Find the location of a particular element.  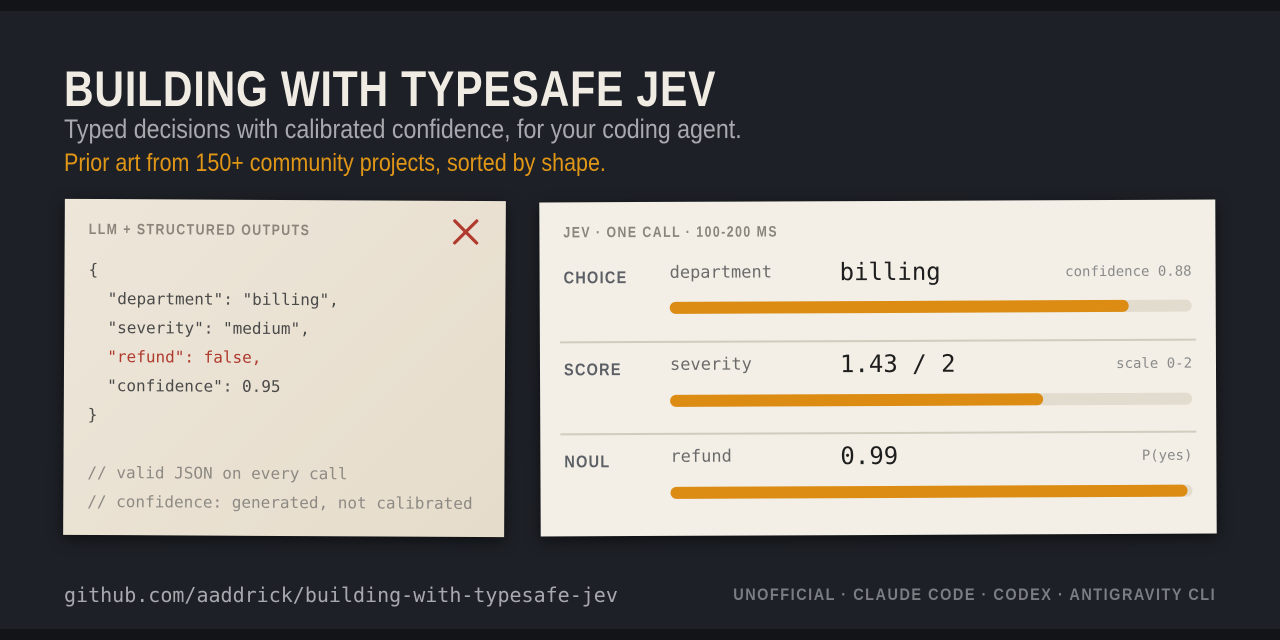

field-value: 1.43 / 2 is located at coordinates (897, 364).